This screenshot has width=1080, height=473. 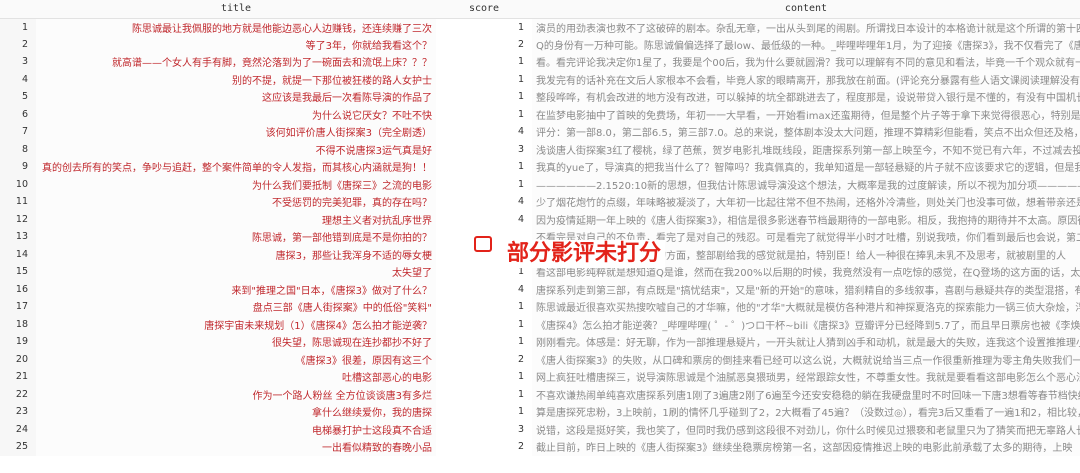 What do you see at coordinates (18, 79) in the screenshot?
I see `row-index: 4` at bounding box center [18, 79].